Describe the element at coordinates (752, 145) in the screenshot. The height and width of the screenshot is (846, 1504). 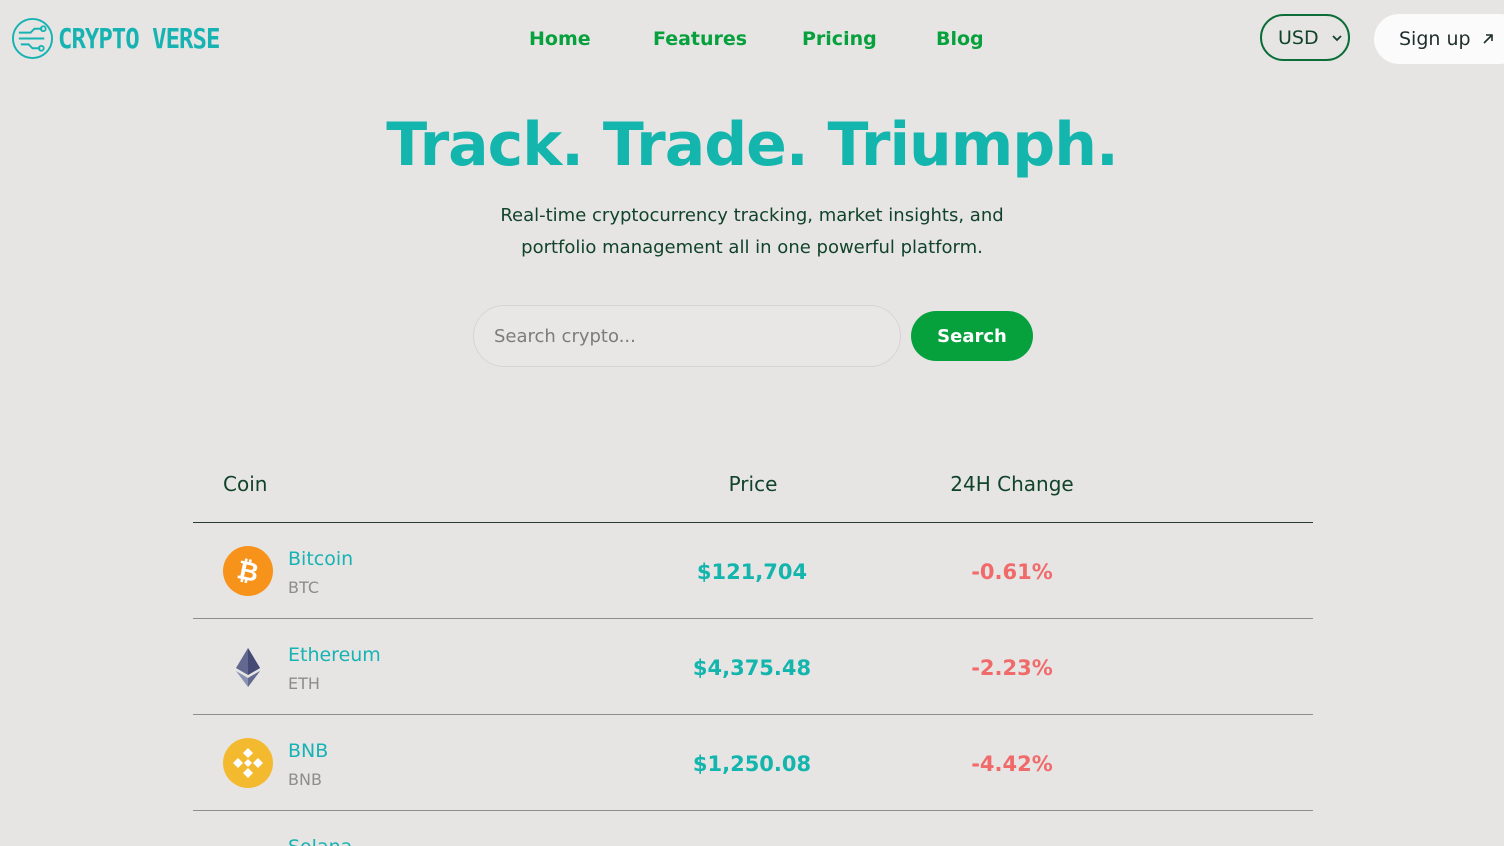
I see `hero-title: Track. Trade. Triumph.` at that location.